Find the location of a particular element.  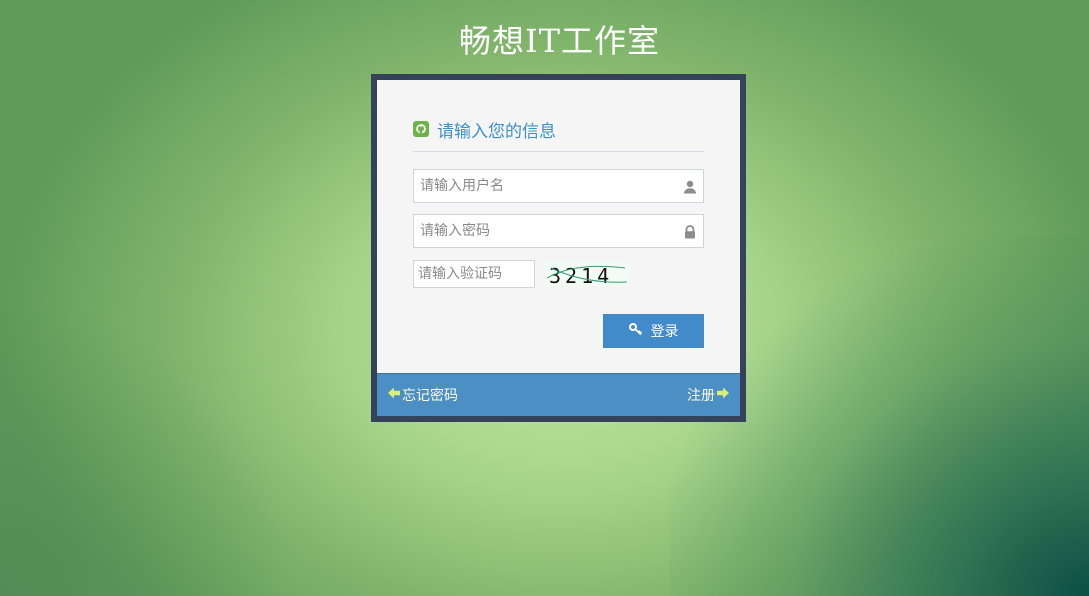

arrow-right-icon is located at coordinates (723, 395).